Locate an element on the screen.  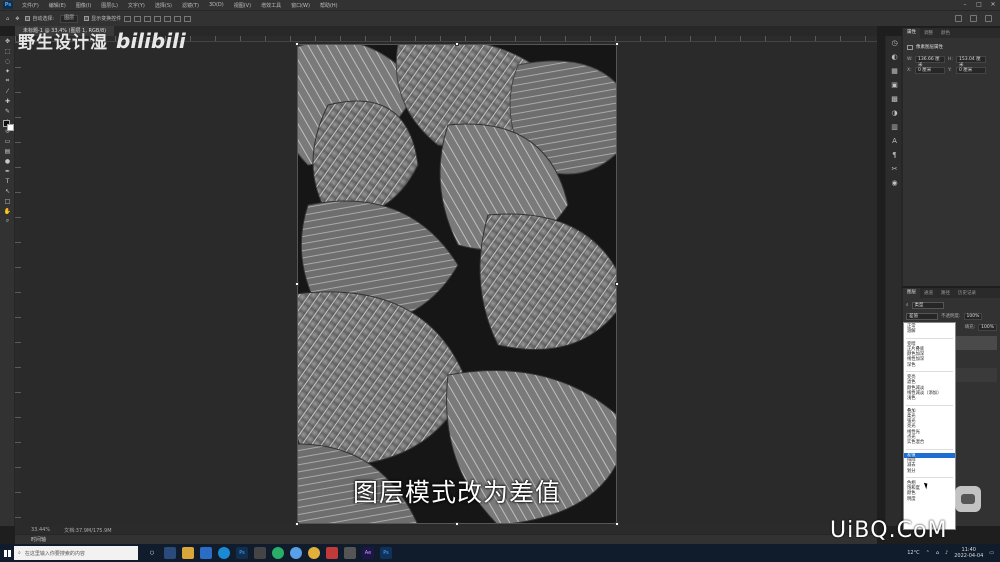
dodge-tool-icon: ● is located at coordinates (7, 161).